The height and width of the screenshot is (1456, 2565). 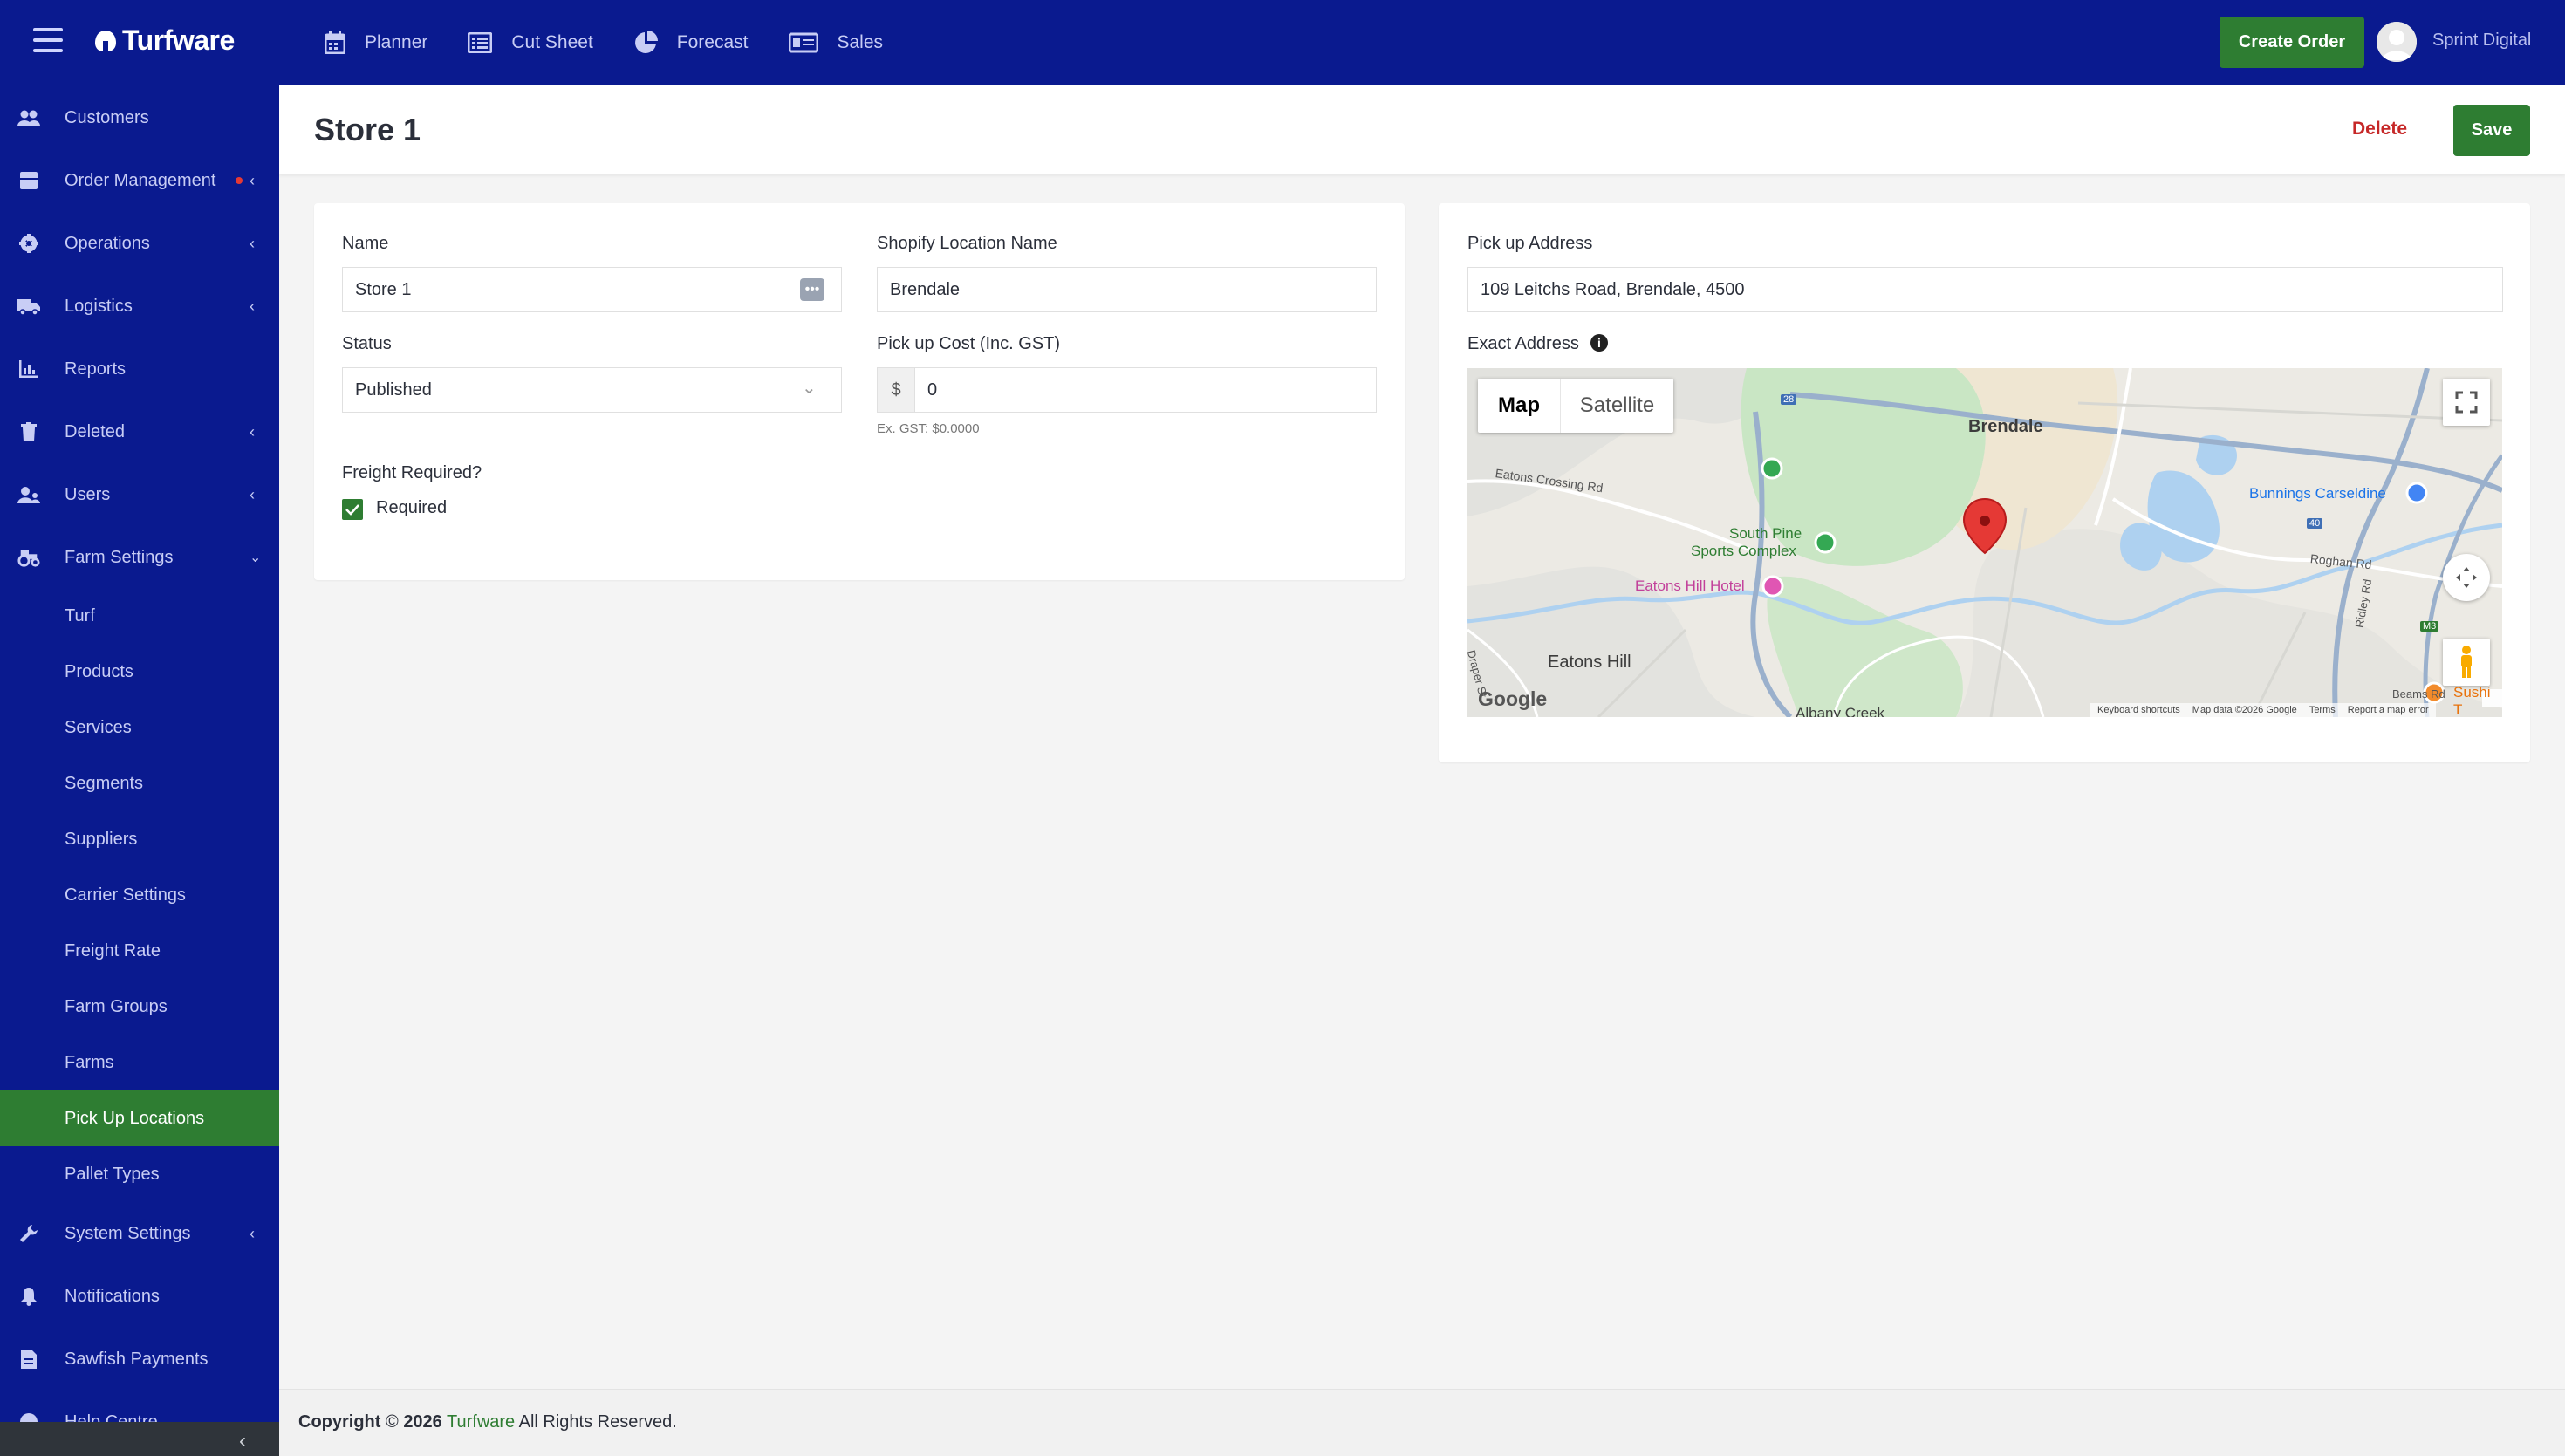 I want to click on nav-forecast: Forecast, so click(x=691, y=43).